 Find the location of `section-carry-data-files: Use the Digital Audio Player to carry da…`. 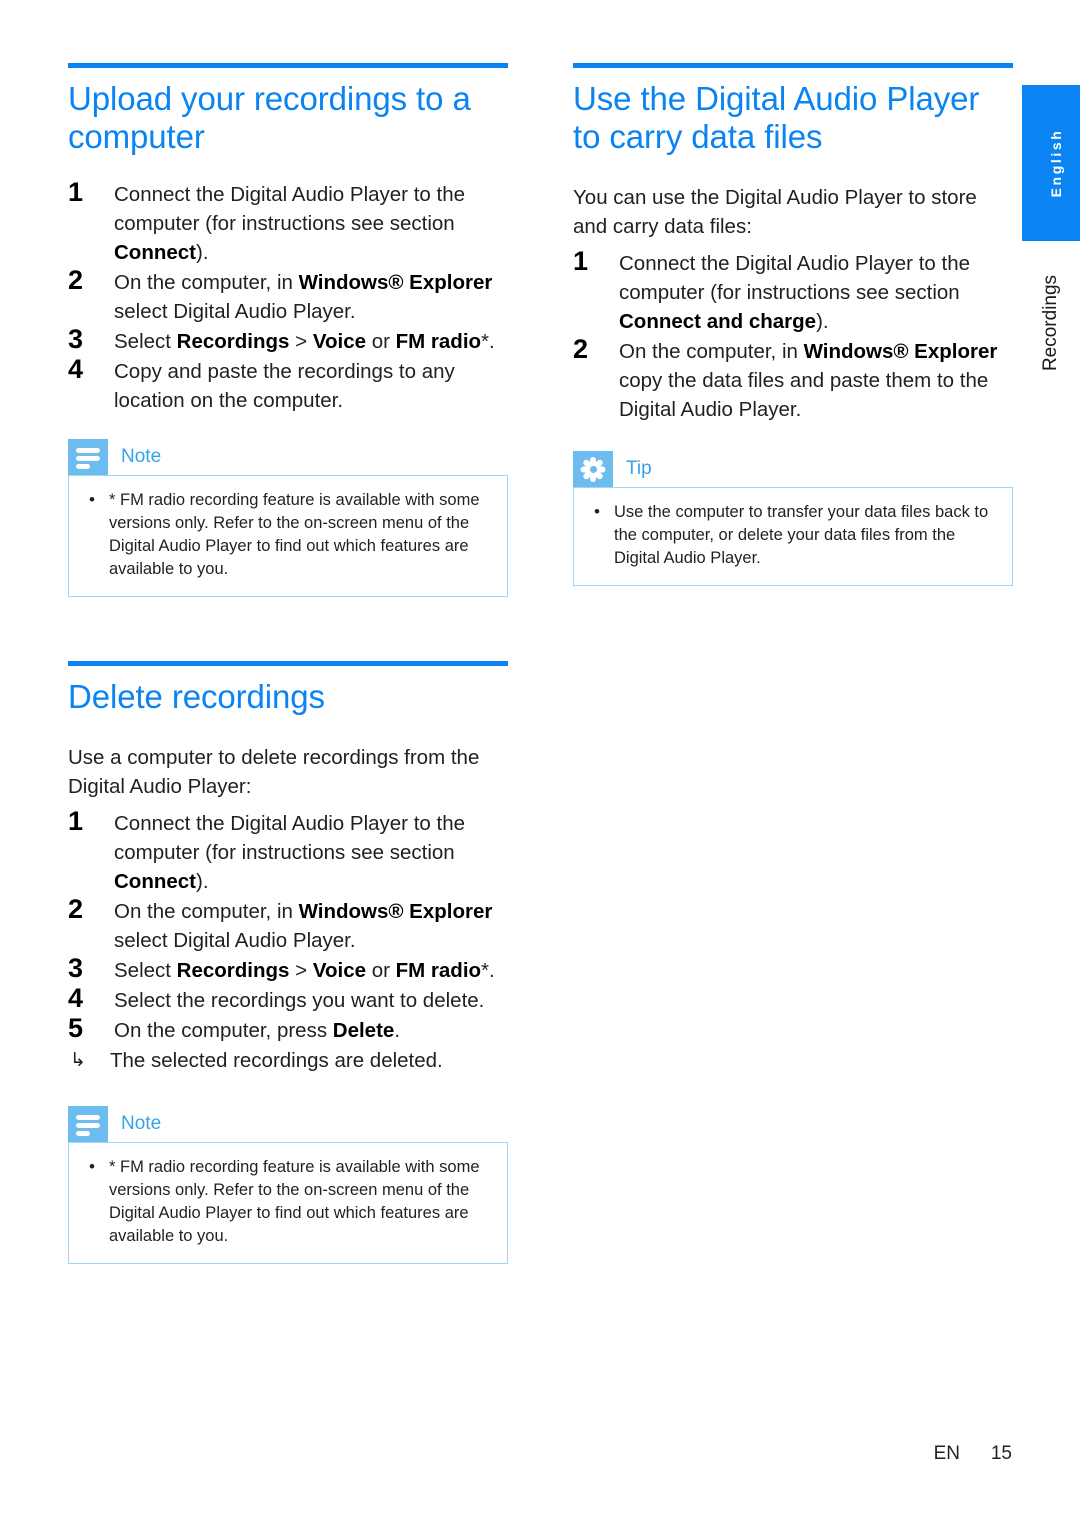

section-carry-data-files: Use the Digital Audio Player to carry da… is located at coordinates (793, 324).